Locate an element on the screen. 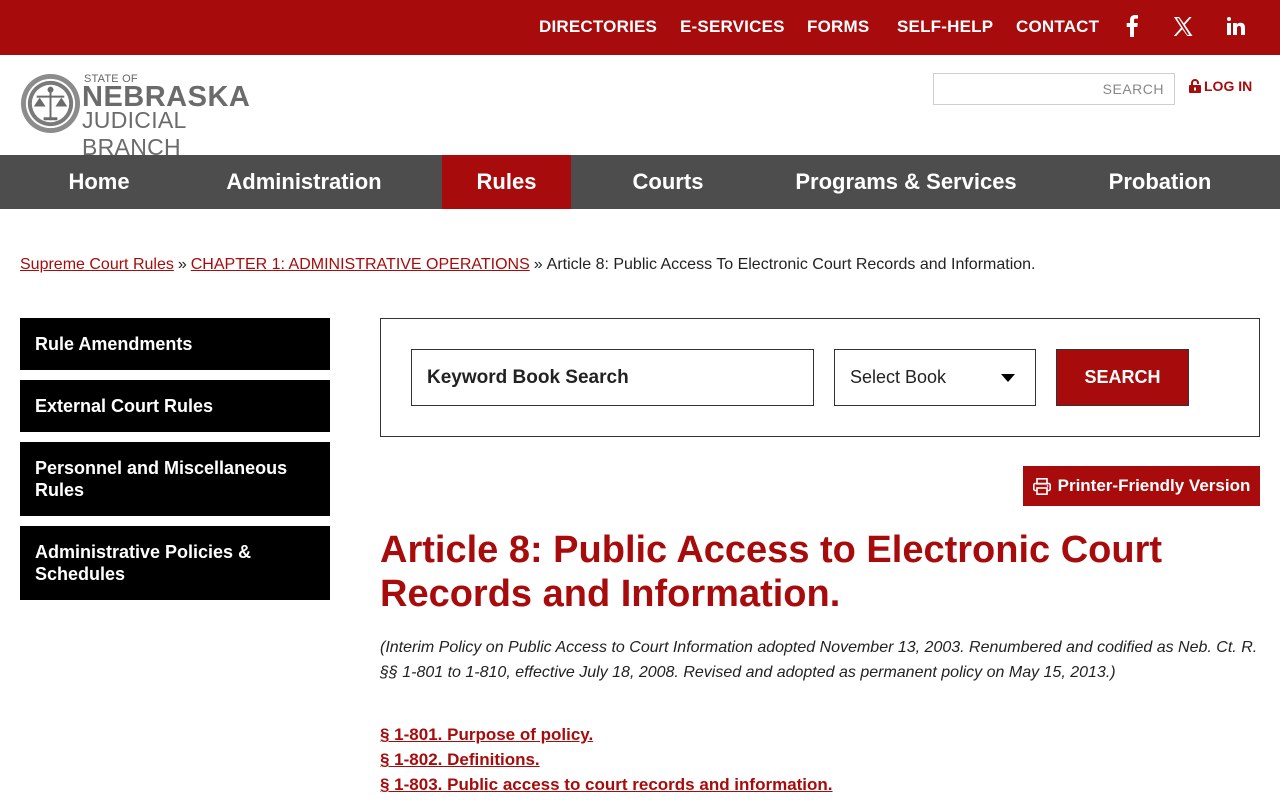 Image resolution: width=1280 pixels, height=800 pixels. nebraska-seal-icon is located at coordinates (50, 103).